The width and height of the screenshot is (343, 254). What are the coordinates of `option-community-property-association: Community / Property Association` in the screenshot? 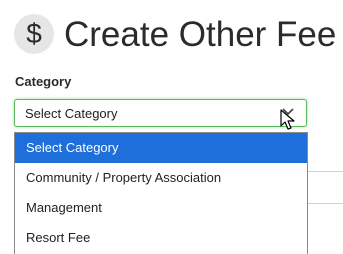 It's located at (161, 178).